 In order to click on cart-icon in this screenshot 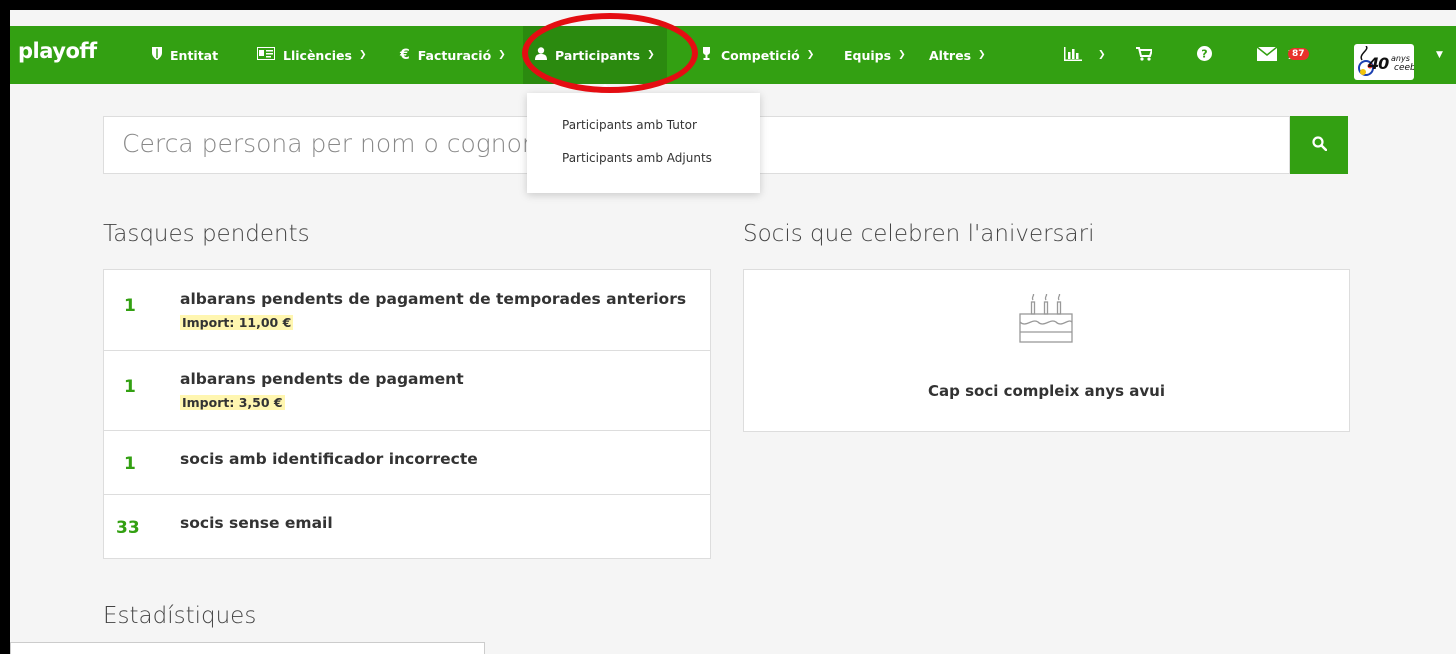, I will do `click(1145, 55)`.